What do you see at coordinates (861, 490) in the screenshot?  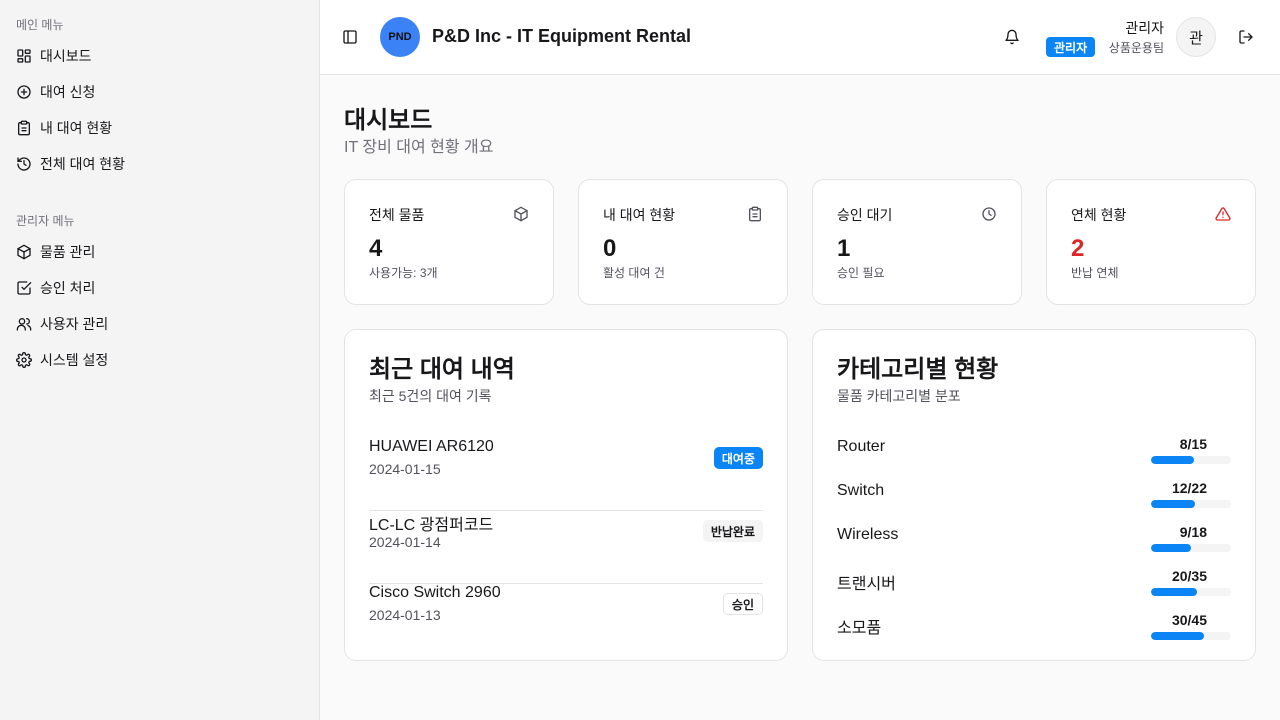 I see `category-name: Switch` at bounding box center [861, 490].